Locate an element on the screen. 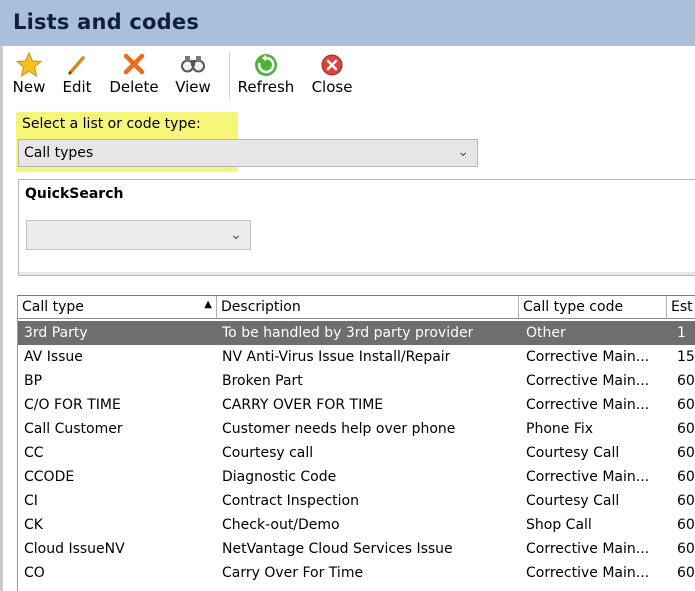 The height and width of the screenshot is (591, 695). list-type-label: Select a list or code type: is located at coordinates (111, 124).